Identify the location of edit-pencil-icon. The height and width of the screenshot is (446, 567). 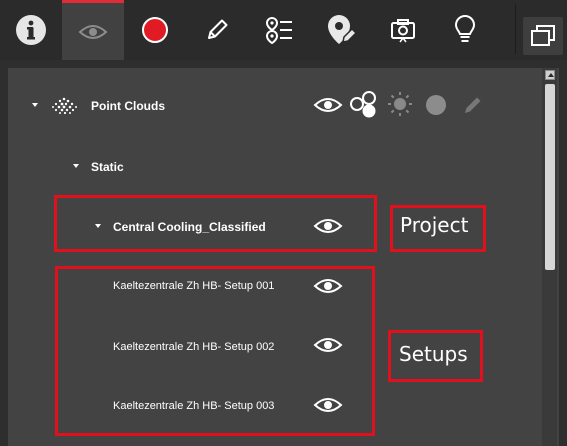
(473, 105).